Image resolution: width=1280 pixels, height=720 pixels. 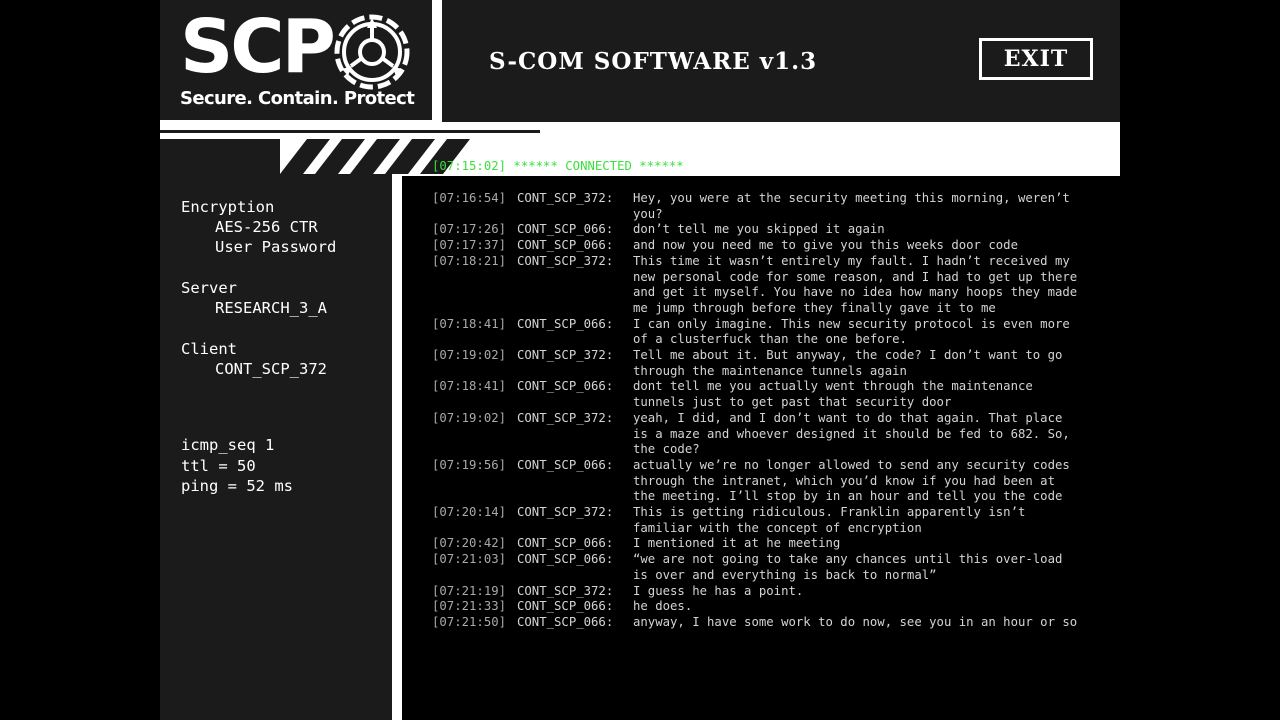 I want to click on scp-emblem-icon, so click(x=372, y=52).